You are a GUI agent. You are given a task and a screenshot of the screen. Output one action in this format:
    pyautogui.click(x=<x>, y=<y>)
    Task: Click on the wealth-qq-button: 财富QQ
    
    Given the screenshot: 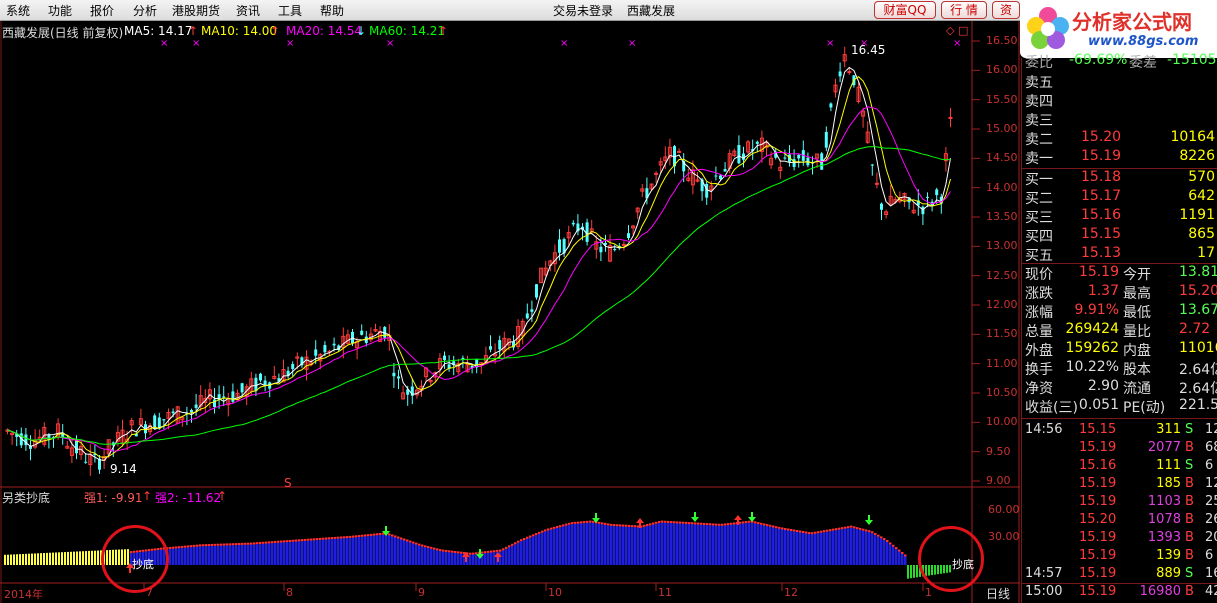 What is the action you would take?
    pyautogui.click(x=905, y=10)
    